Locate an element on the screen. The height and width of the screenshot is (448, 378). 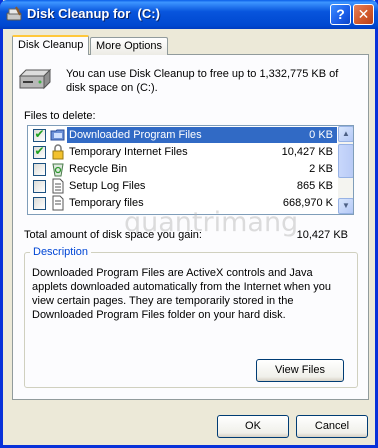
tab-more-options: More Options is located at coordinates (129, 46).